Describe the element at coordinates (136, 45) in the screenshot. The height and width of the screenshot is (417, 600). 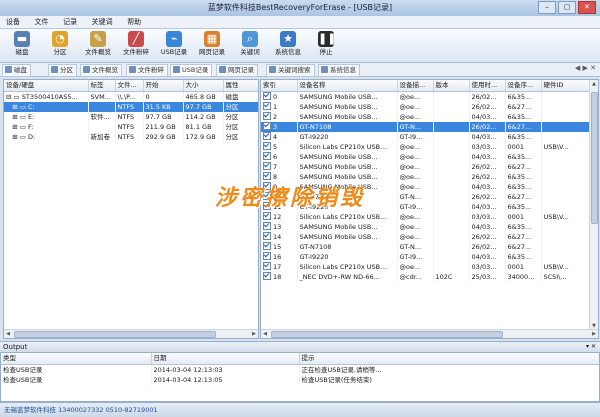
I see `toolbar-button-3: ╱ 文件粉碎` at that location.